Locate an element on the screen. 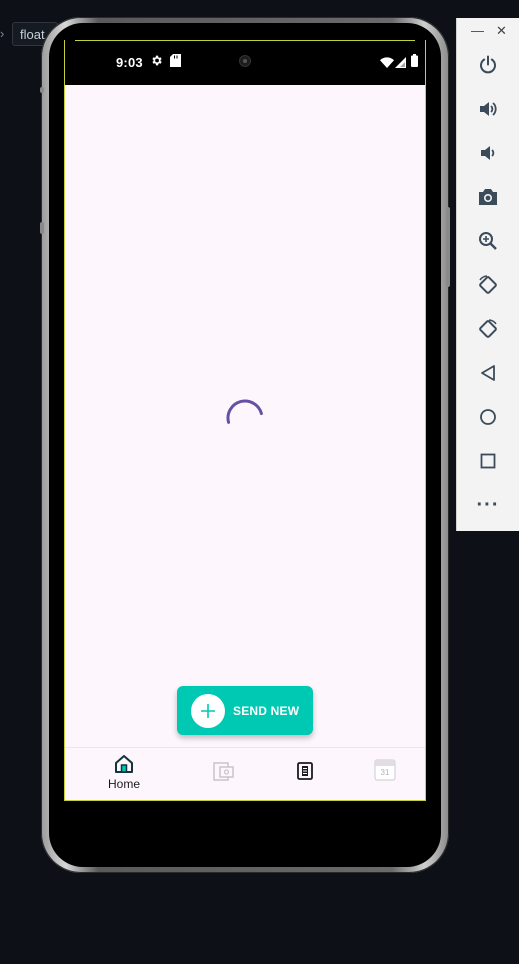 The image size is (519, 964). plus-icon is located at coordinates (208, 710).